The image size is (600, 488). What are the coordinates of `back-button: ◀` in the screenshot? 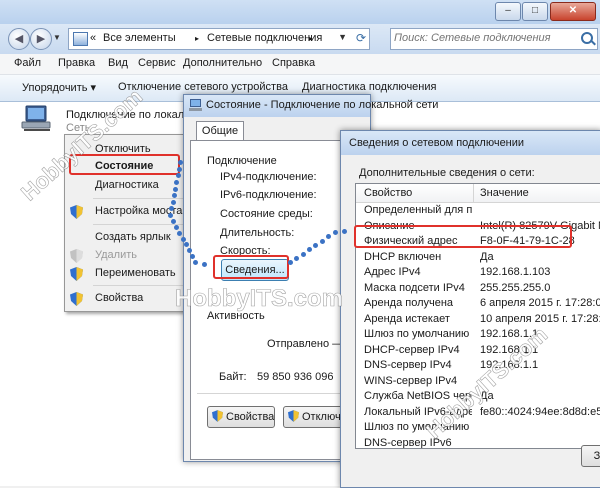 It's located at (19, 39).